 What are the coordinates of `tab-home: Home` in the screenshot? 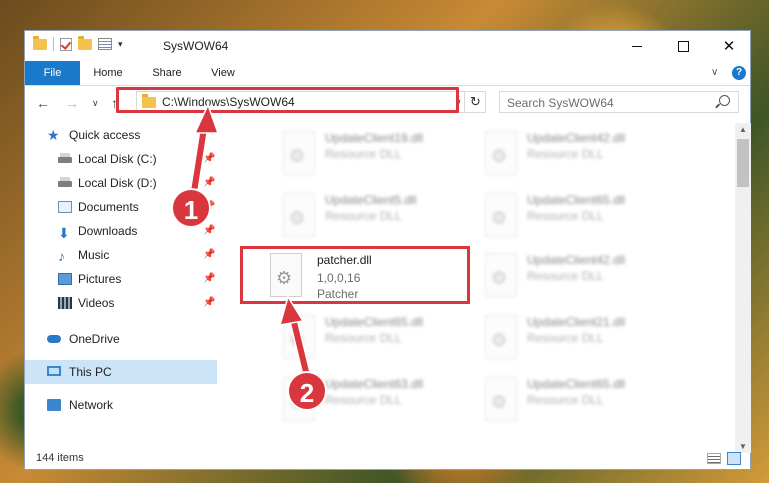 It's located at (108, 73).